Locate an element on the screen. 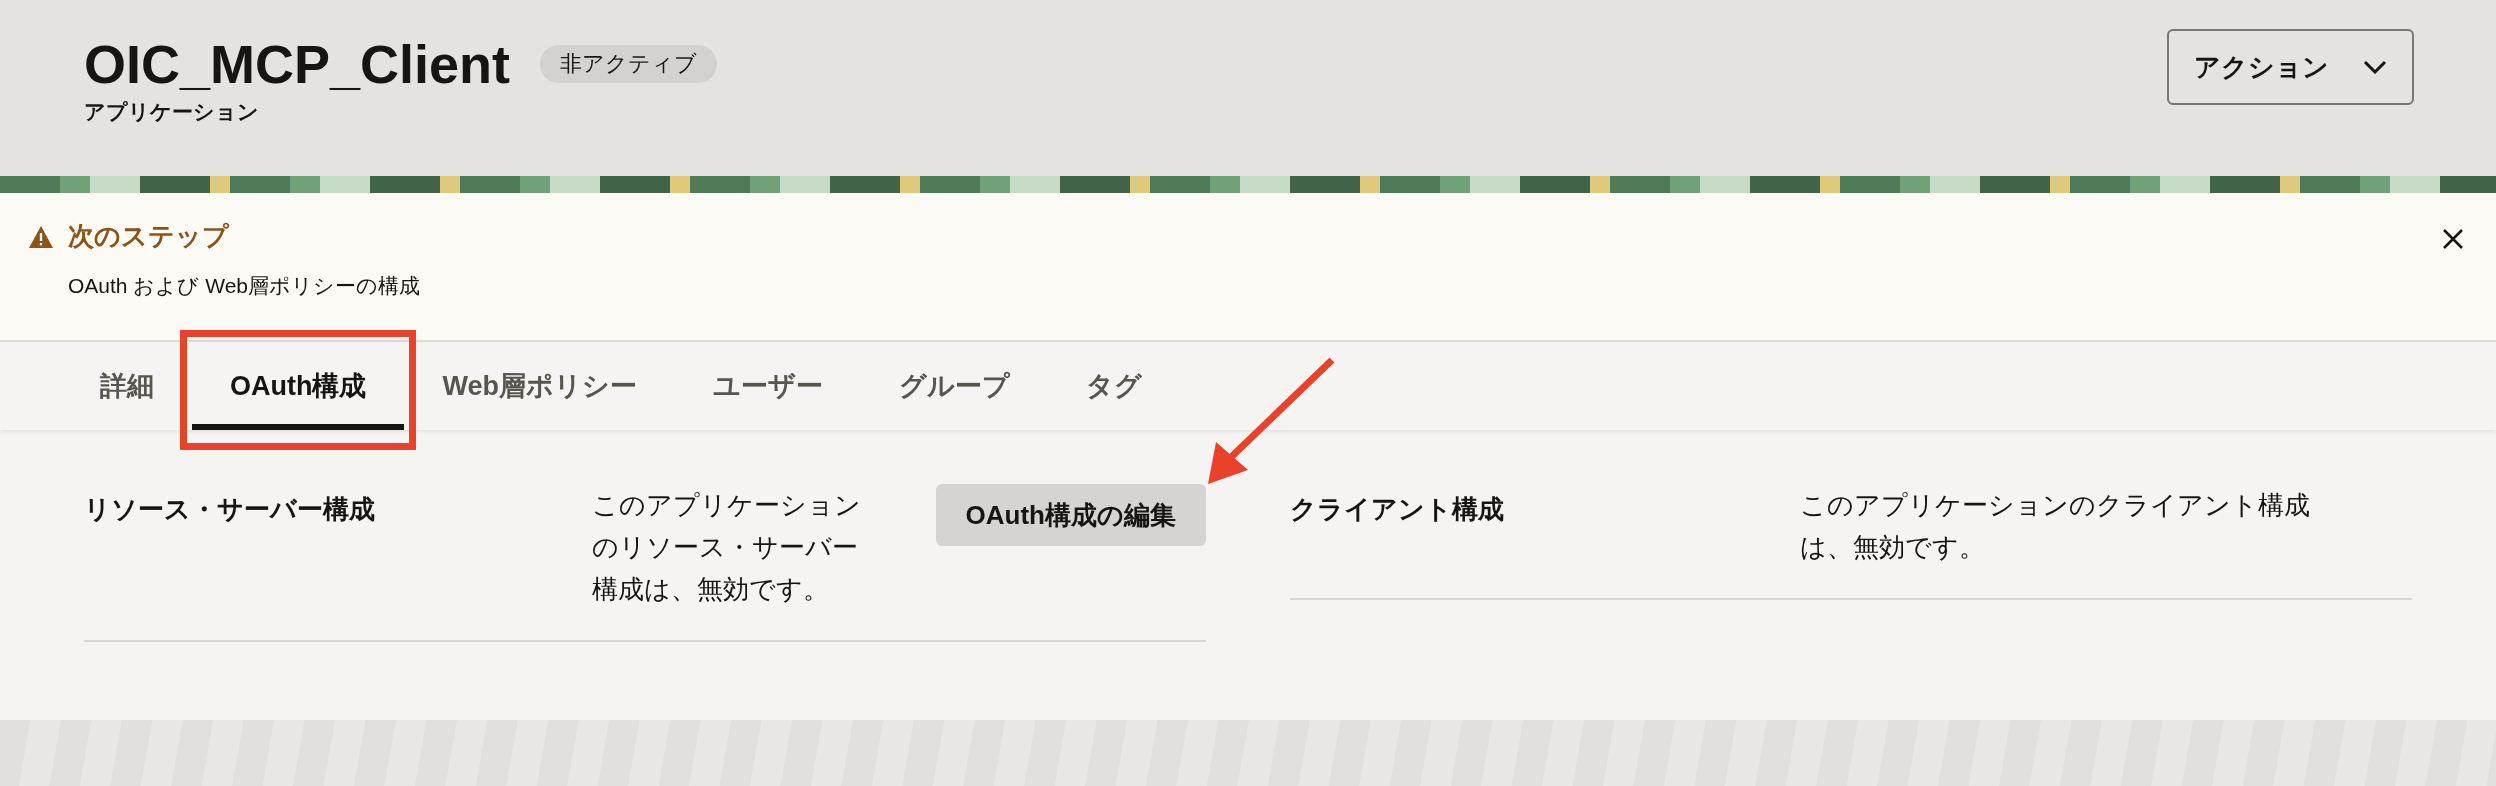 This screenshot has height=786, width=2496. warning-icon is located at coordinates (41, 236).